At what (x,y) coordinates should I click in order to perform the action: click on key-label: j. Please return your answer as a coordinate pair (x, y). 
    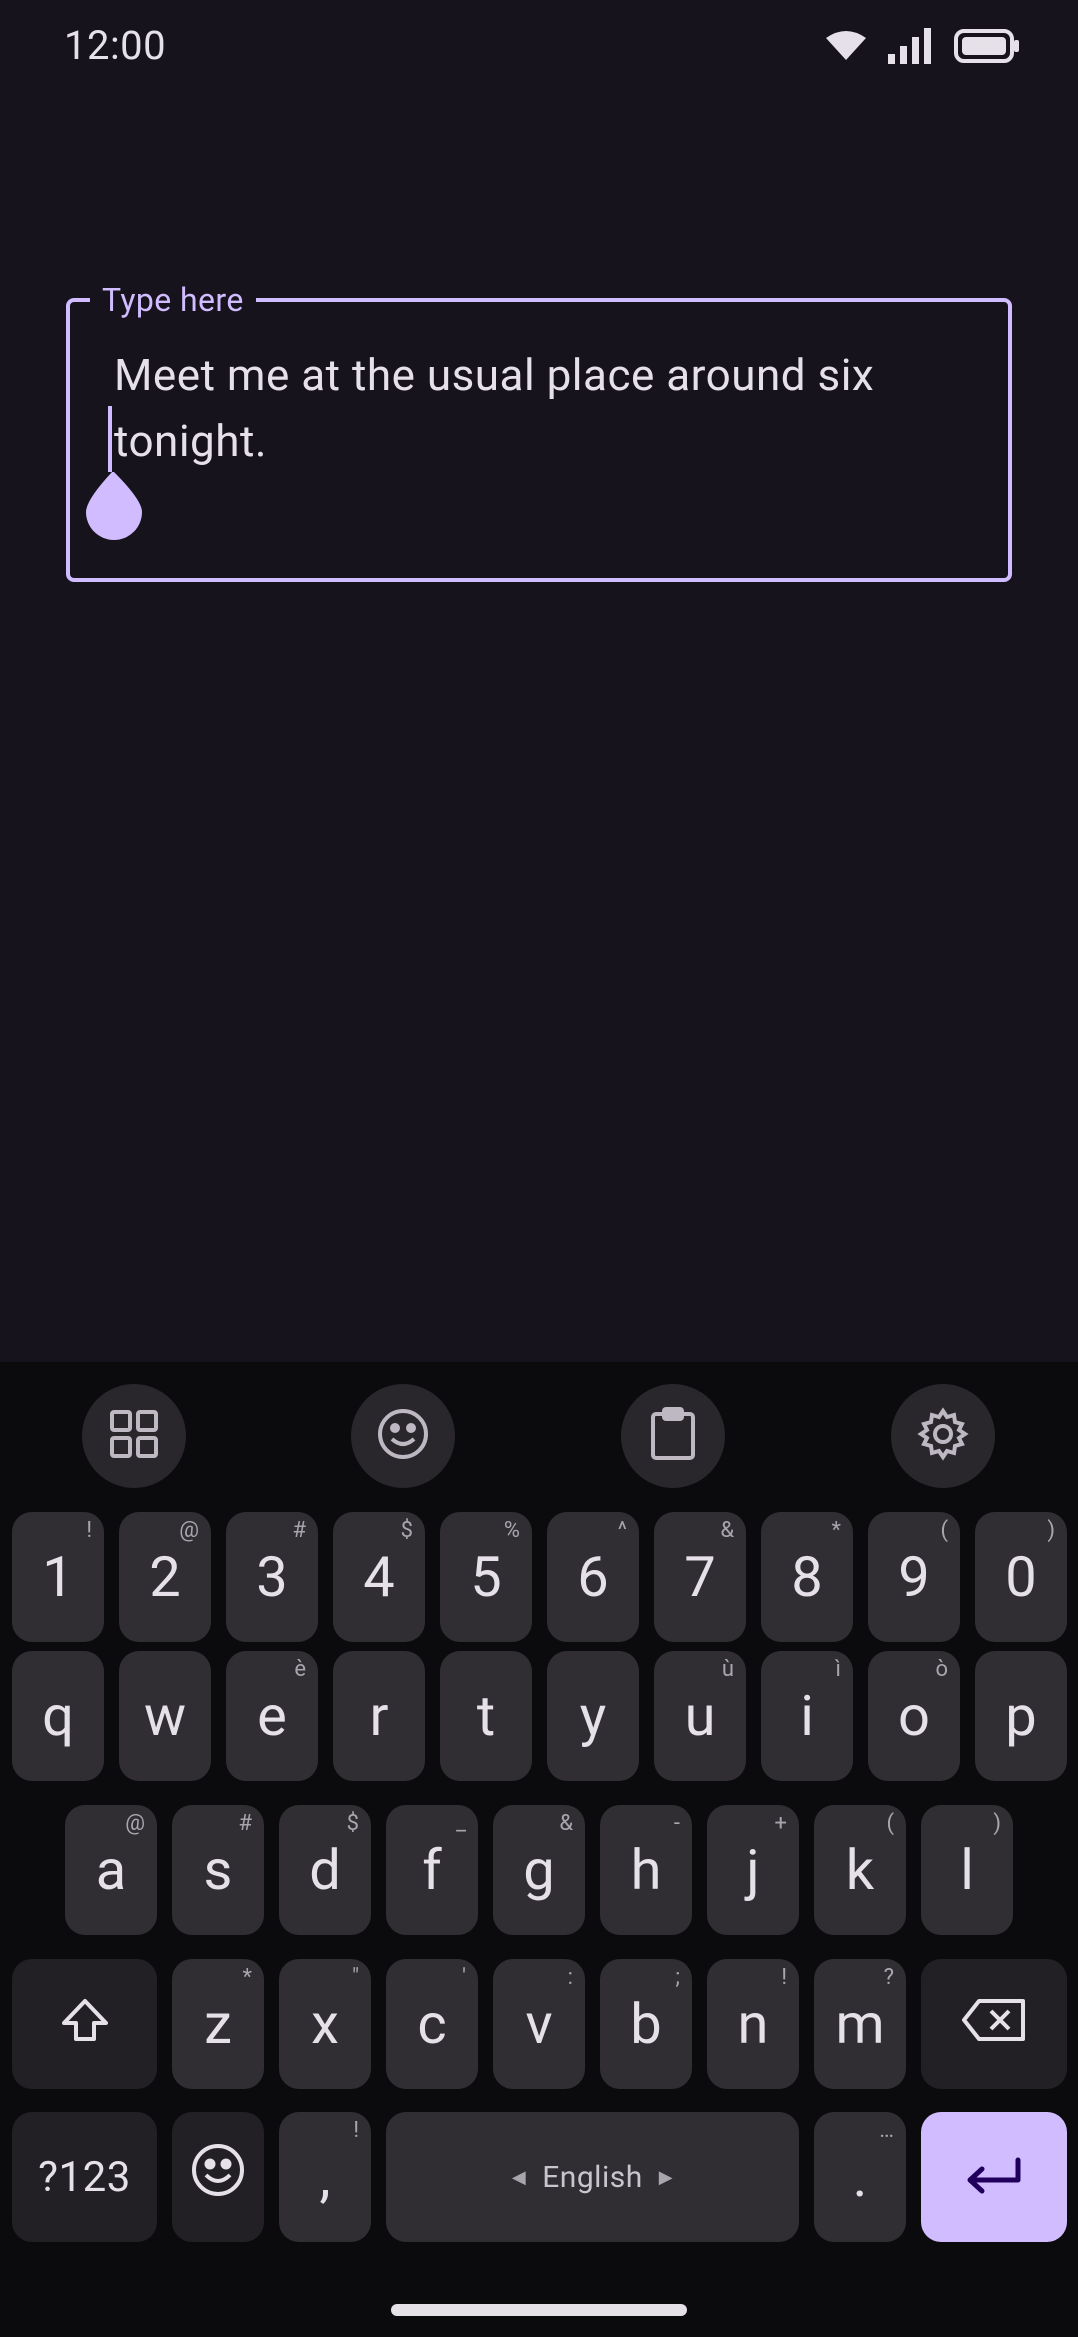
    Looking at the image, I should click on (753, 1870).